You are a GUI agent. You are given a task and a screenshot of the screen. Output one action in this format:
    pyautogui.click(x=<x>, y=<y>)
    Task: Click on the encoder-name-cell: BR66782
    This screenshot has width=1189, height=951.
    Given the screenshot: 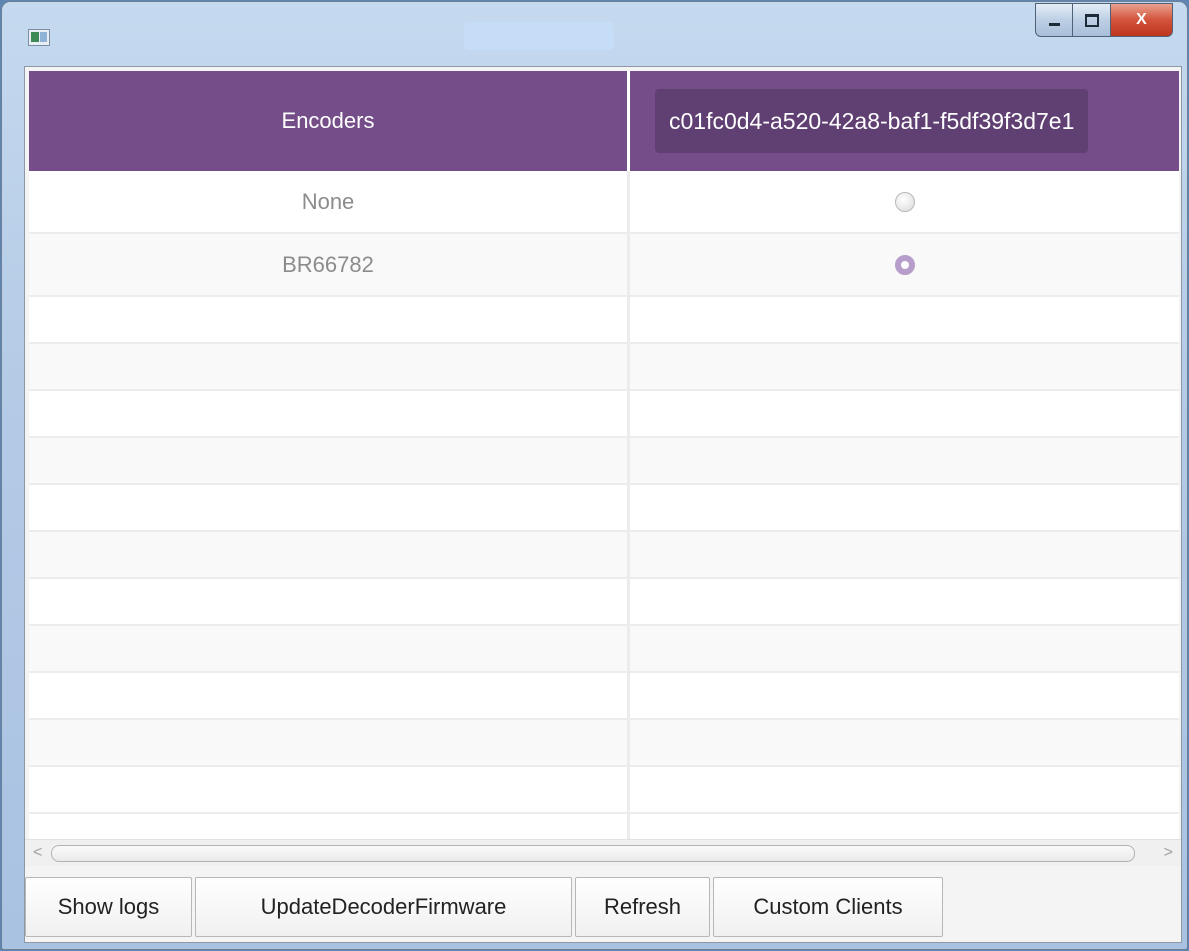 What is the action you would take?
    pyautogui.click(x=328, y=264)
    